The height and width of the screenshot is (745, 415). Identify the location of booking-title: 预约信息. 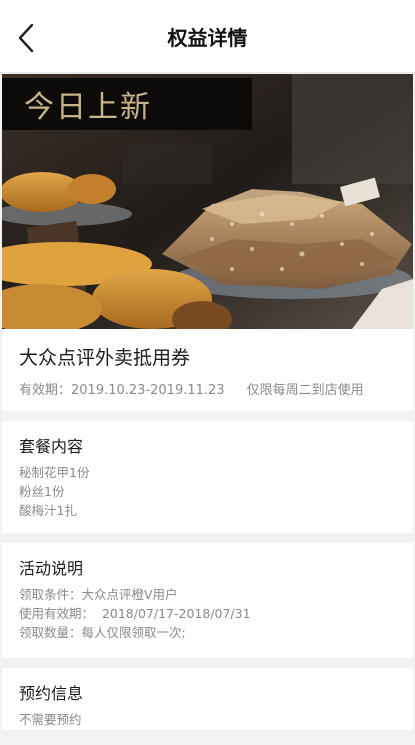
(51, 693).